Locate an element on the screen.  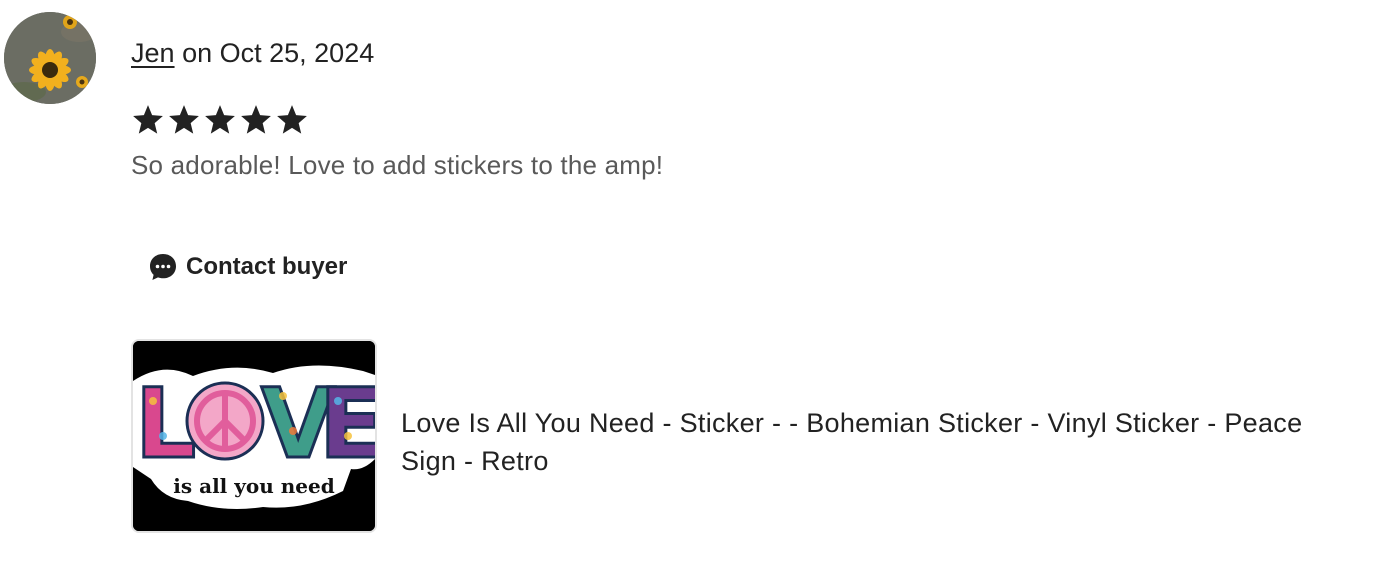
product-thumbnail: L V E is all you need is located at coordinates (254, 436).